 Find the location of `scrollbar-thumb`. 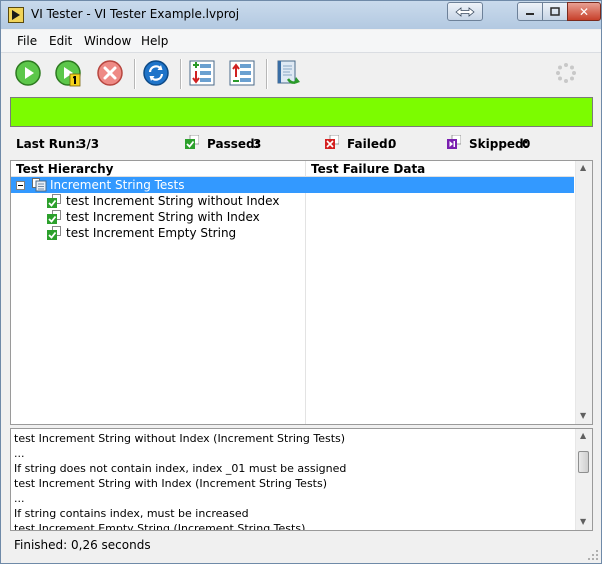

scrollbar-thumb is located at coordinates (583, 462).